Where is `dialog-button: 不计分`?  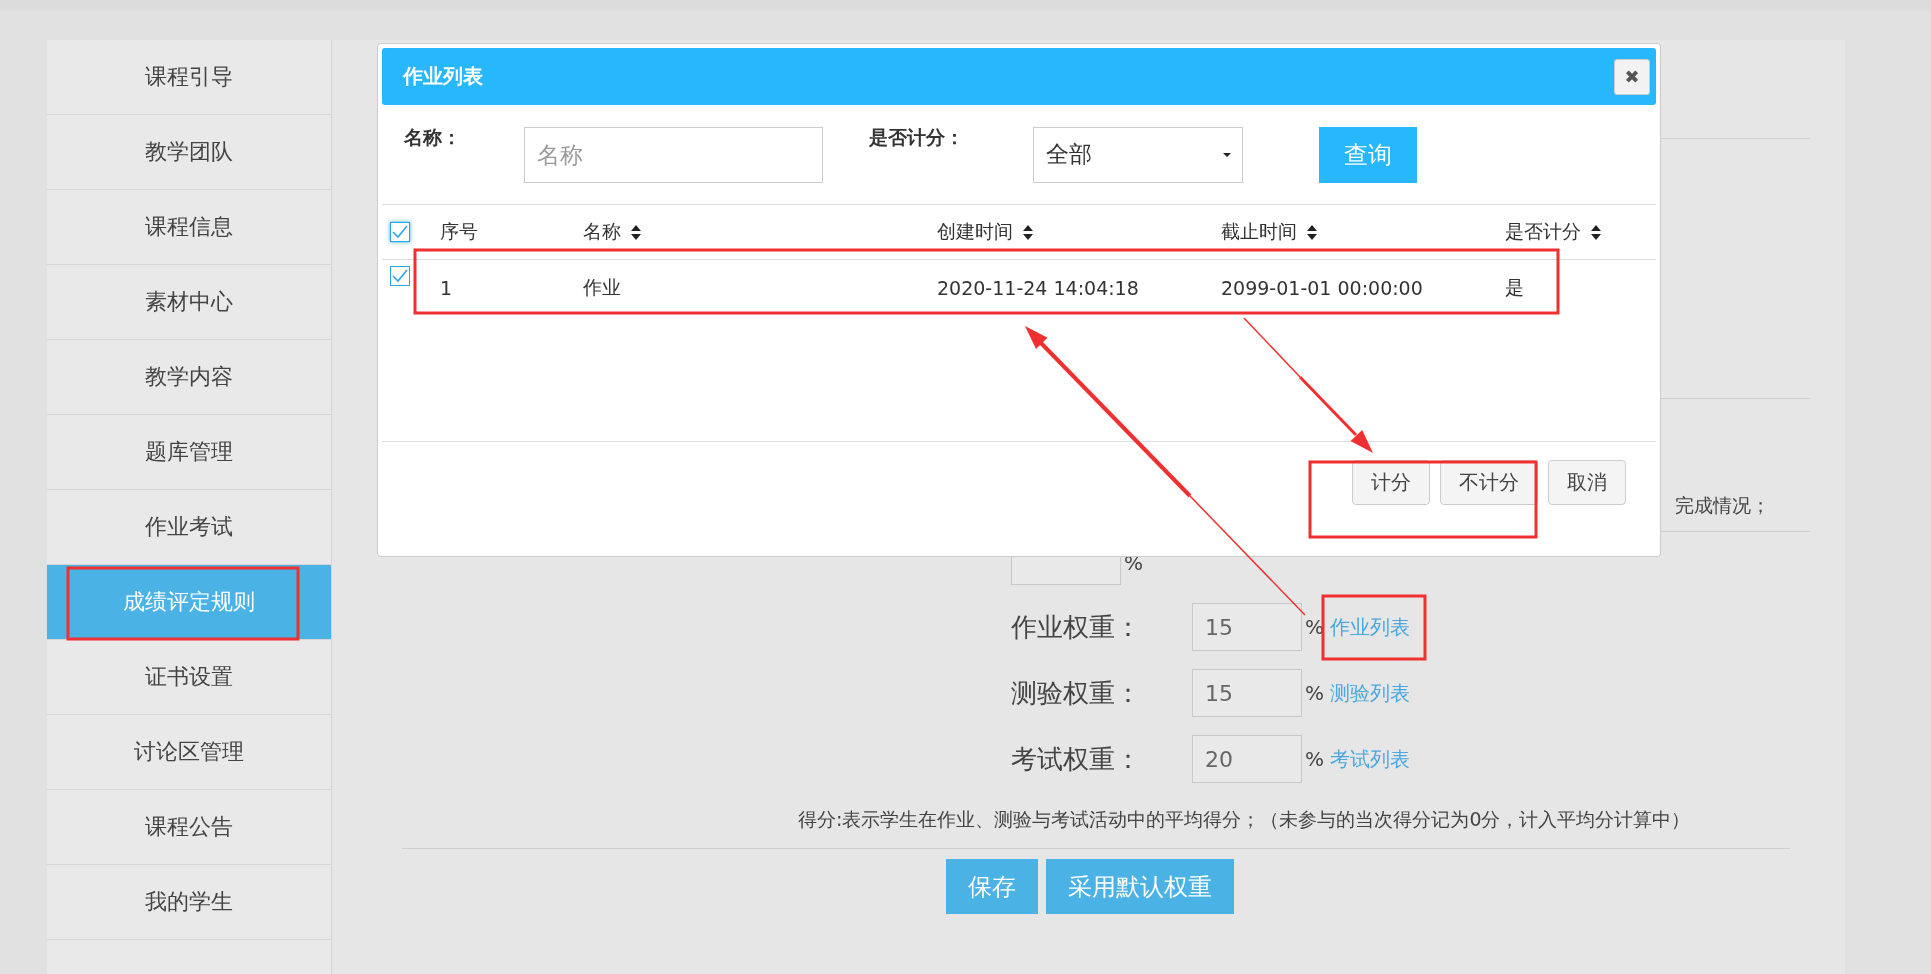 dialog-button: 不计分 is located at coordinates (1489, 482).